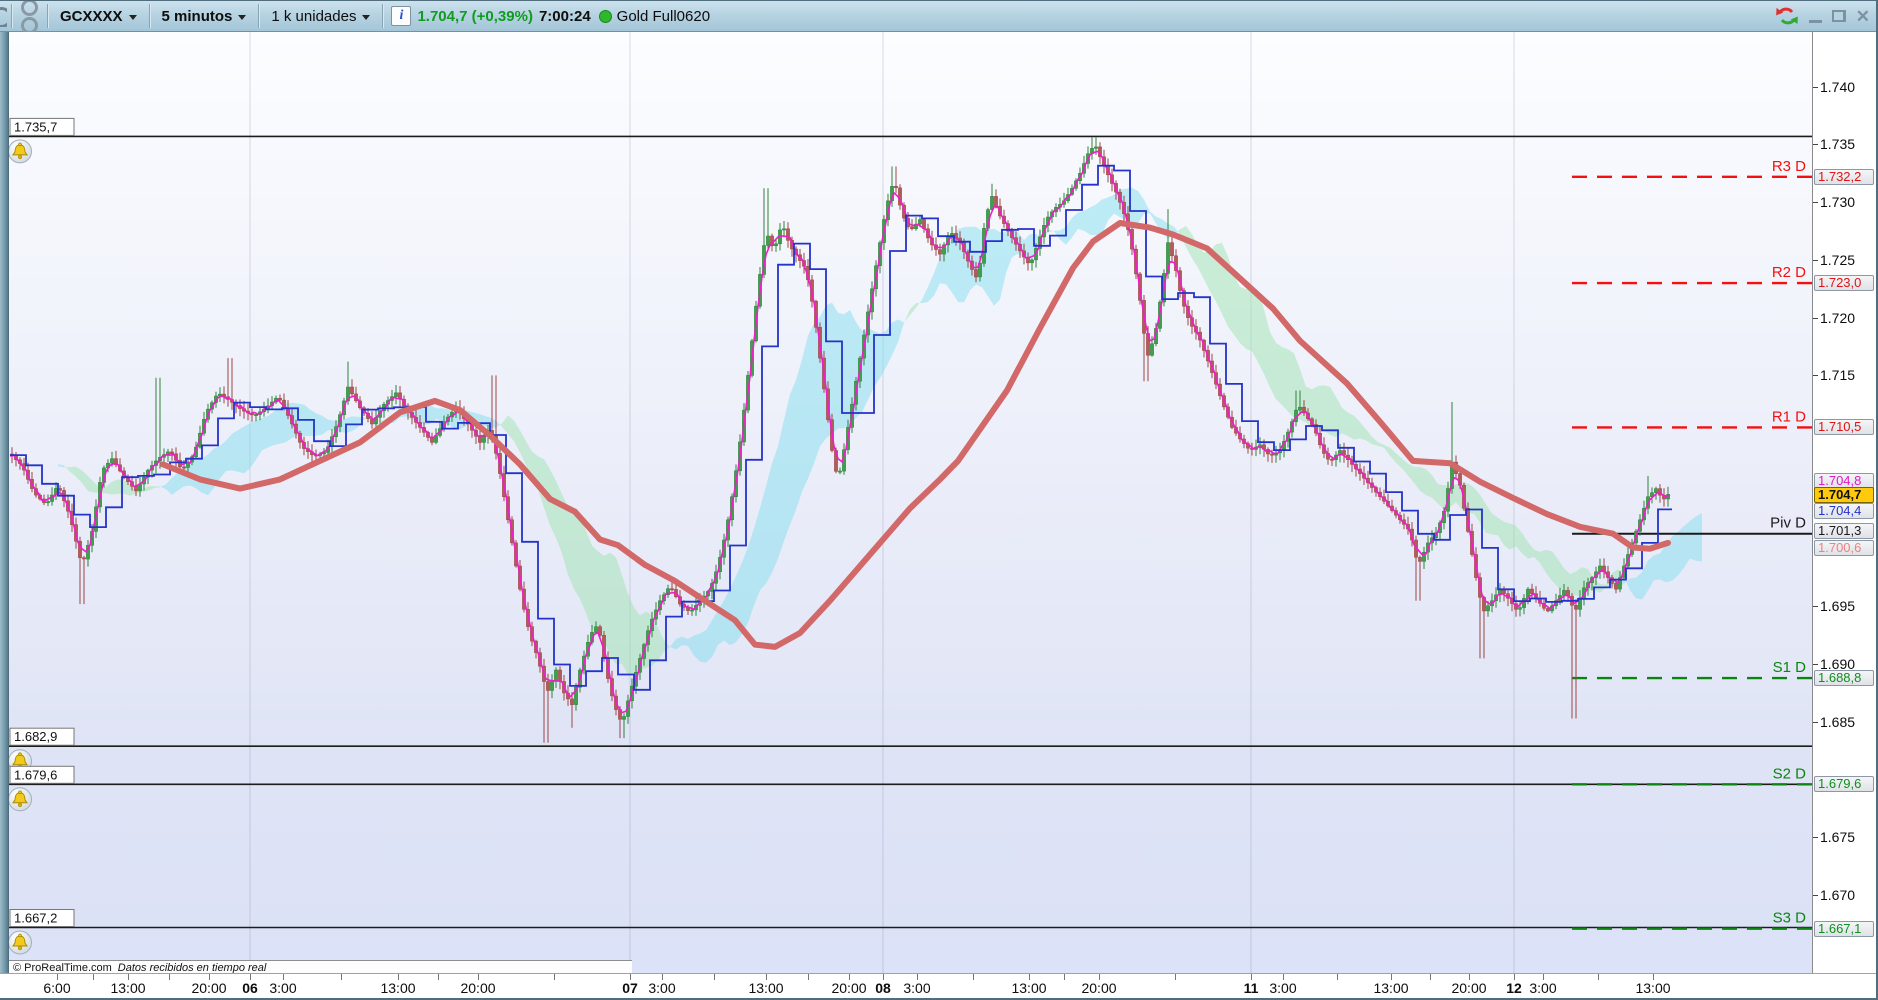 This screenshot has width=1878, height=1000. I want to click on time-label: 07, so click(630, 988).